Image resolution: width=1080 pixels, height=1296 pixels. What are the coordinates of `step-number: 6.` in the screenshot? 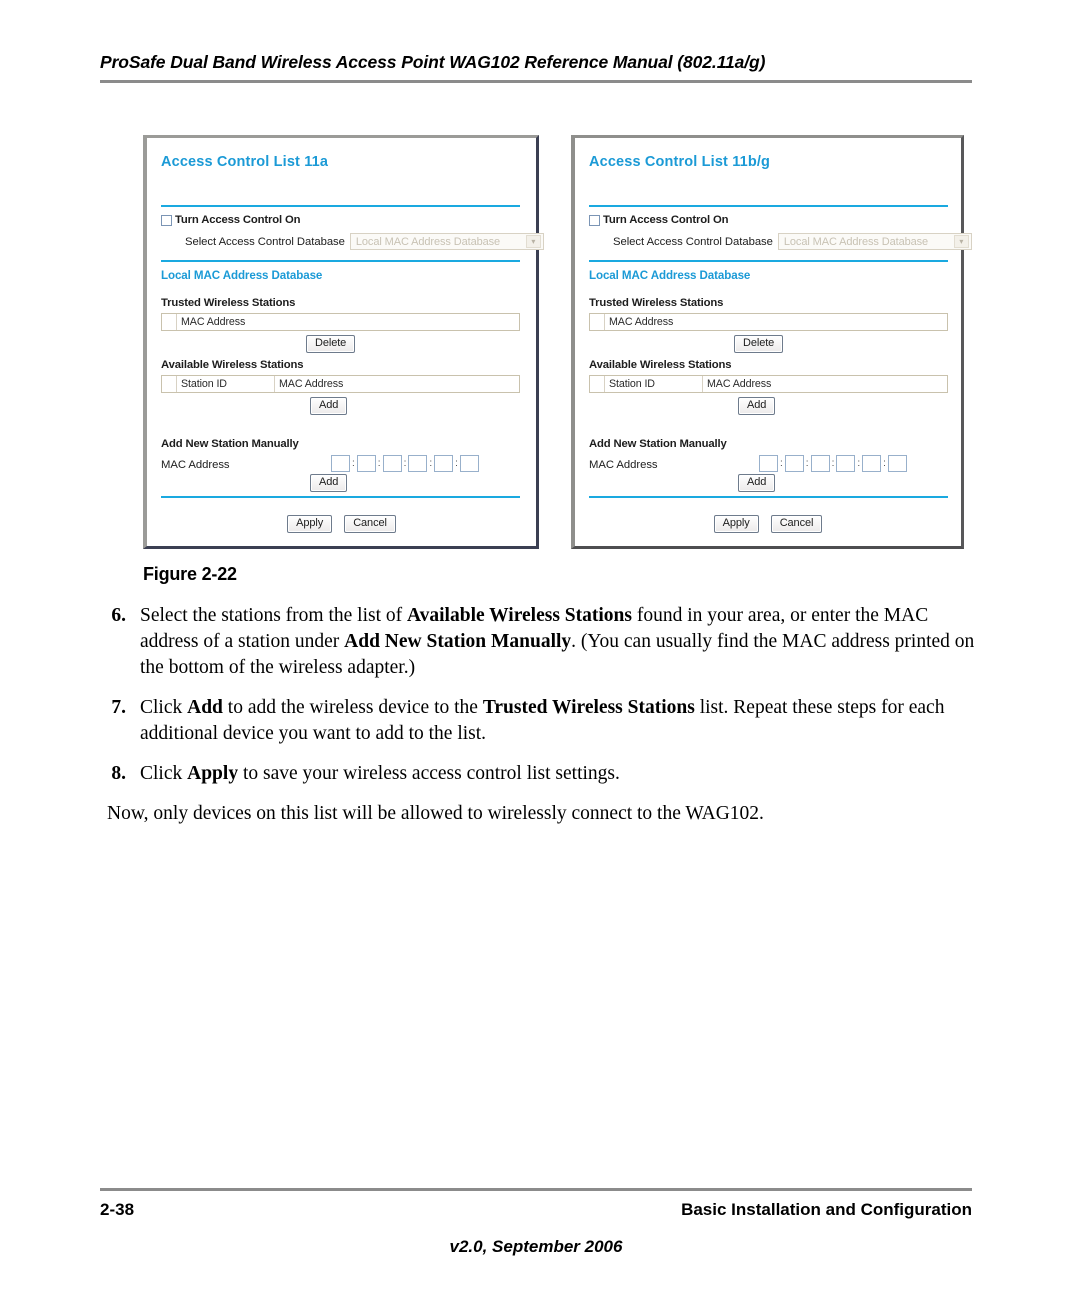 It's located at (118, 615).